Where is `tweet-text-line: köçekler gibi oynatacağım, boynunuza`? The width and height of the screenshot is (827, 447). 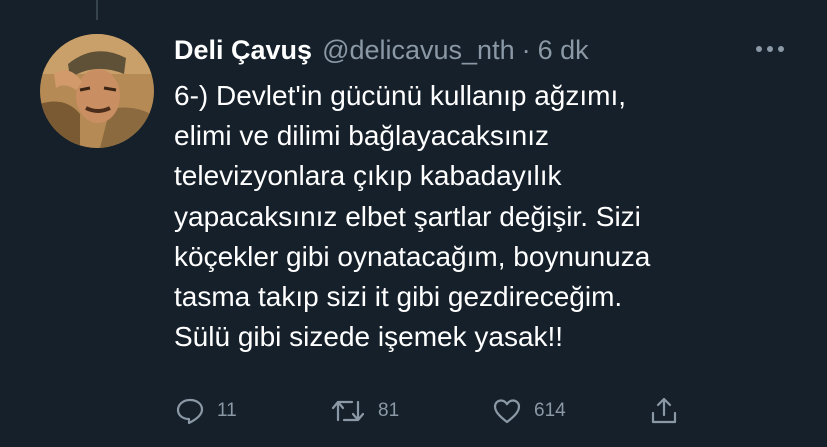 tweet-text-line: köçekler gibi oynatacağım, boynunuza is located at coordinates (412, 256).